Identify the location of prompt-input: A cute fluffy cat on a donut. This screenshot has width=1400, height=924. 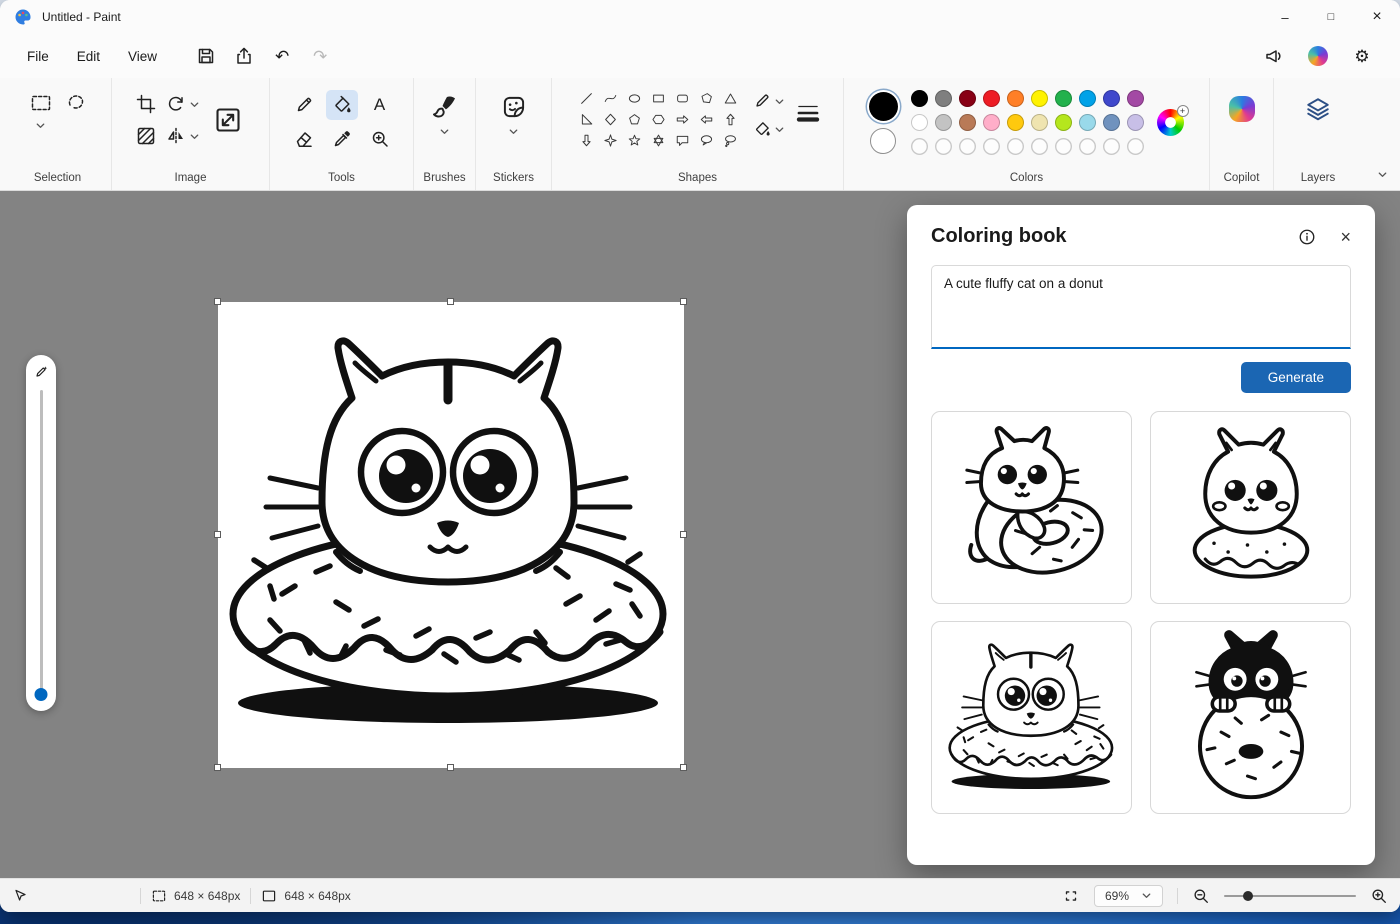
(1141, 307).